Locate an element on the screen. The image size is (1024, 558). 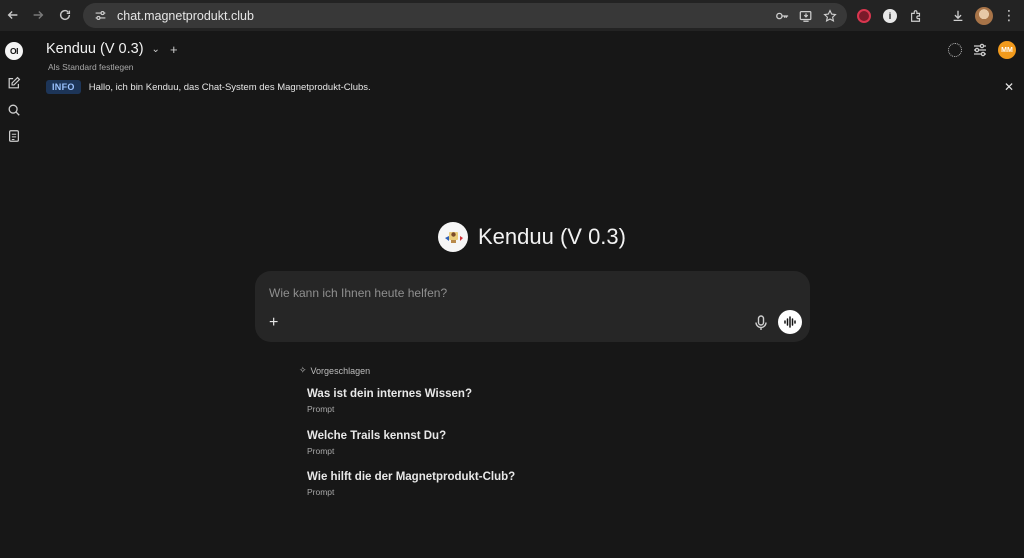
suggestion-item: Welche Trails kennst Du? Prompt is located at coordinates (376, 443).